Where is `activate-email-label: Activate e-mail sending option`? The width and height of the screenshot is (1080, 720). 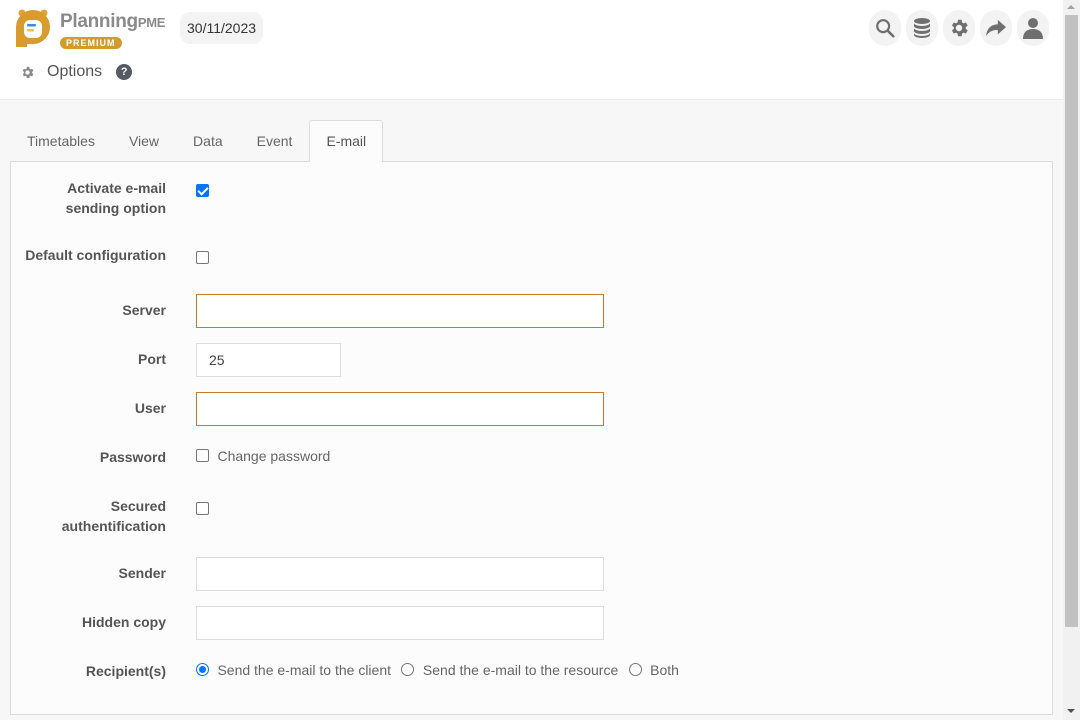
activate-email-label: Activate e-mail sending option is located at coordinates (91, 198).